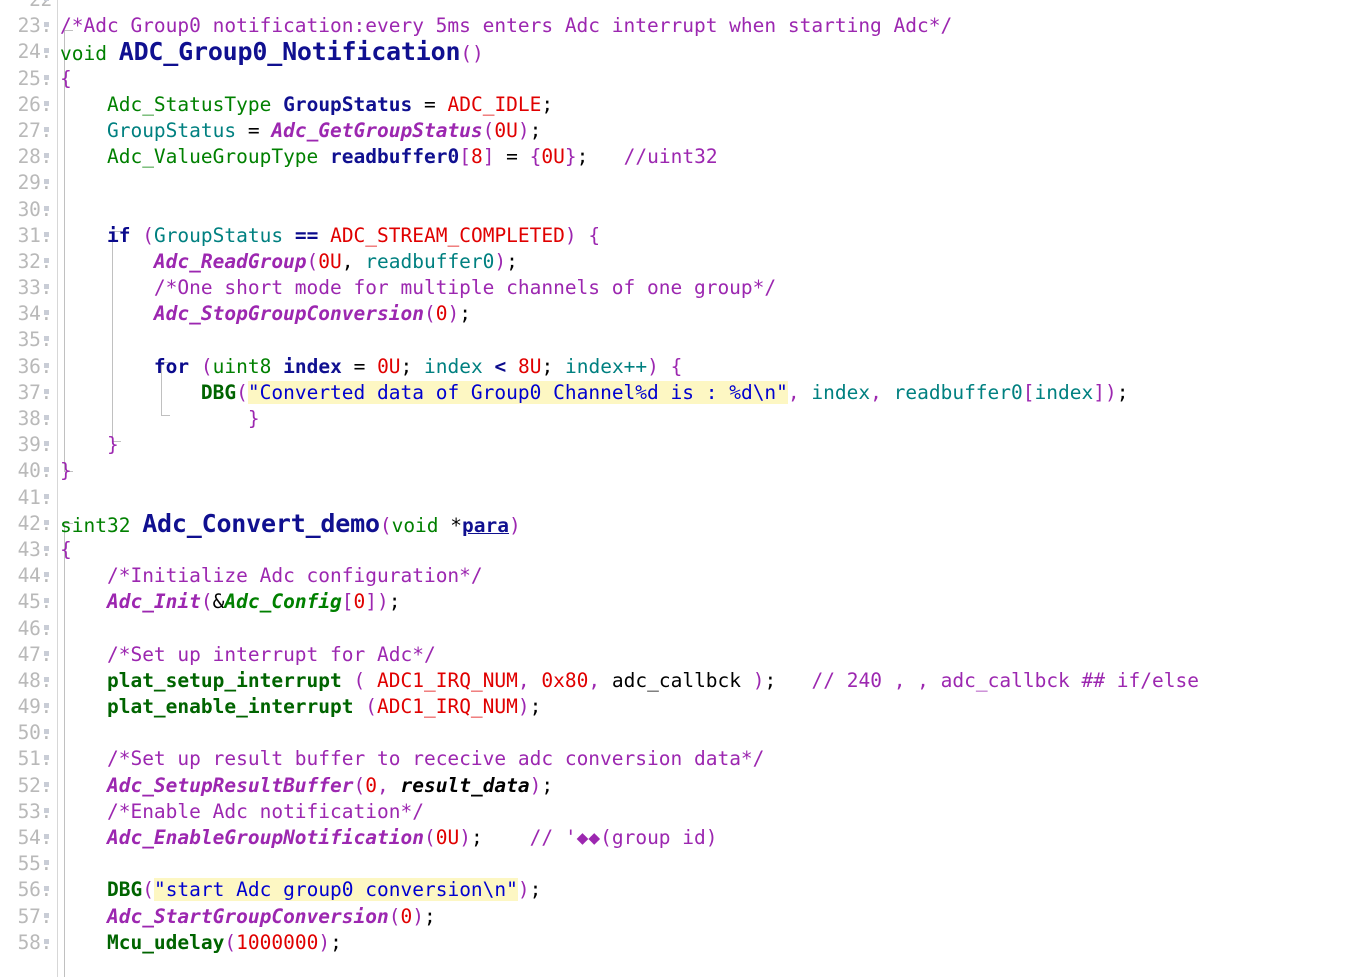 Image resolution: width=1353 pixels, height=977 pixels. Describe the element at coordinates (415, 525) in the screenshot. I see `param-type-token: void` at that location.